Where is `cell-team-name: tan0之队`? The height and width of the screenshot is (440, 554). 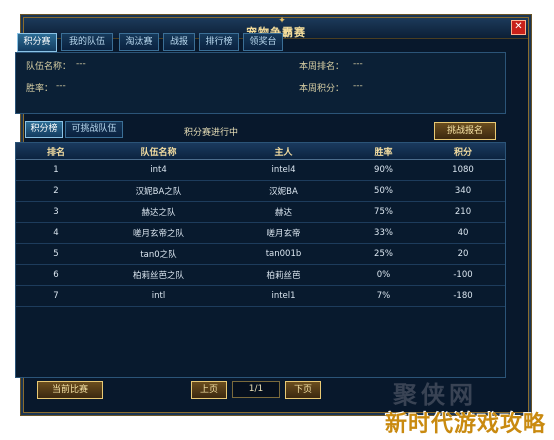 cell-team-name: tan0之队 is located at coordinates (158, 254).